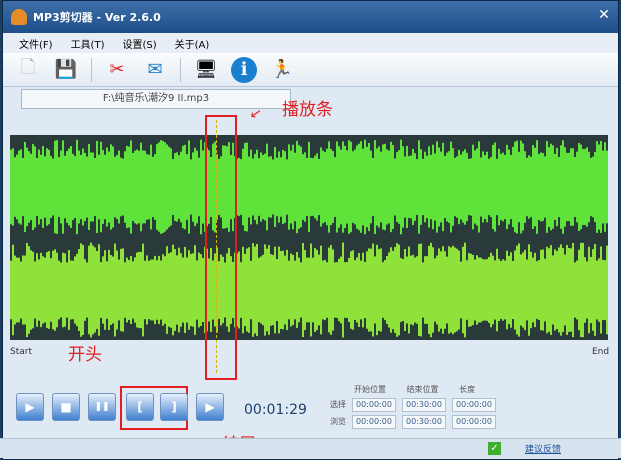 The image size is (621, 460). What do you see at coordinates (282, 70) in the screenshot?
I see `person-icon: 🏃` at bounding box center [282, 70].